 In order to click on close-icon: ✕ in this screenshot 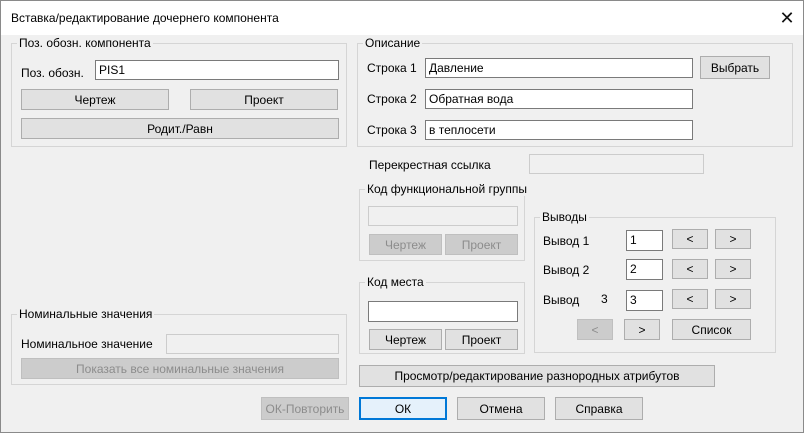, I will do `click(787, 18)`.